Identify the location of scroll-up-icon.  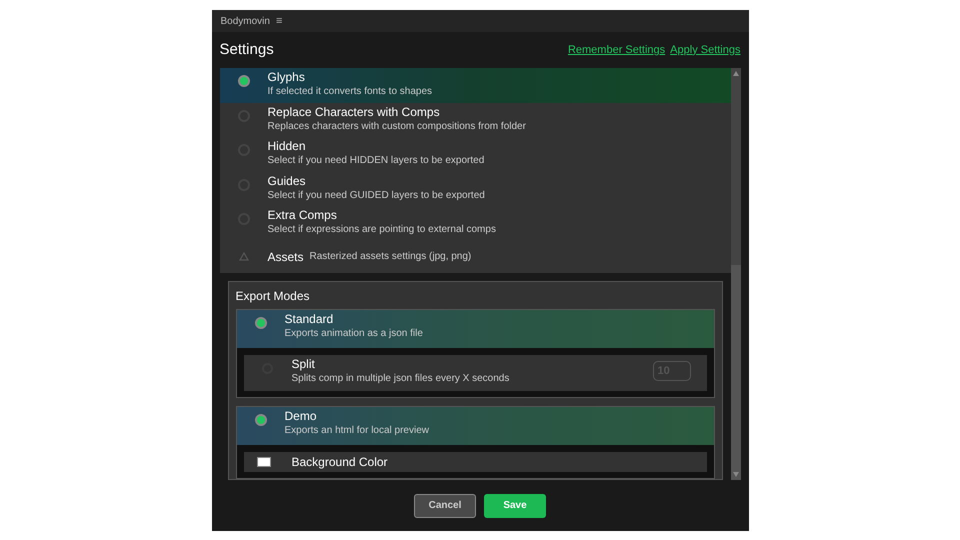
(735, 73).